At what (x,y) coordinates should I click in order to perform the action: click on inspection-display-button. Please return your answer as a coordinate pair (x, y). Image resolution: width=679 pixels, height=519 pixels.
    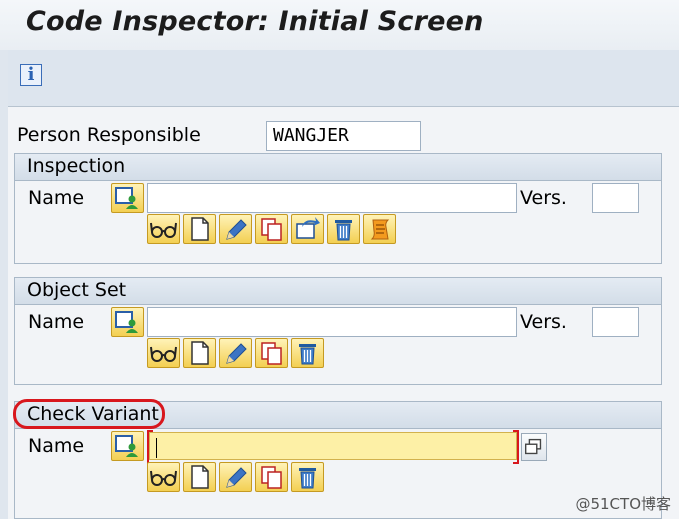
    Looking at the image, I should click on (163, 229).